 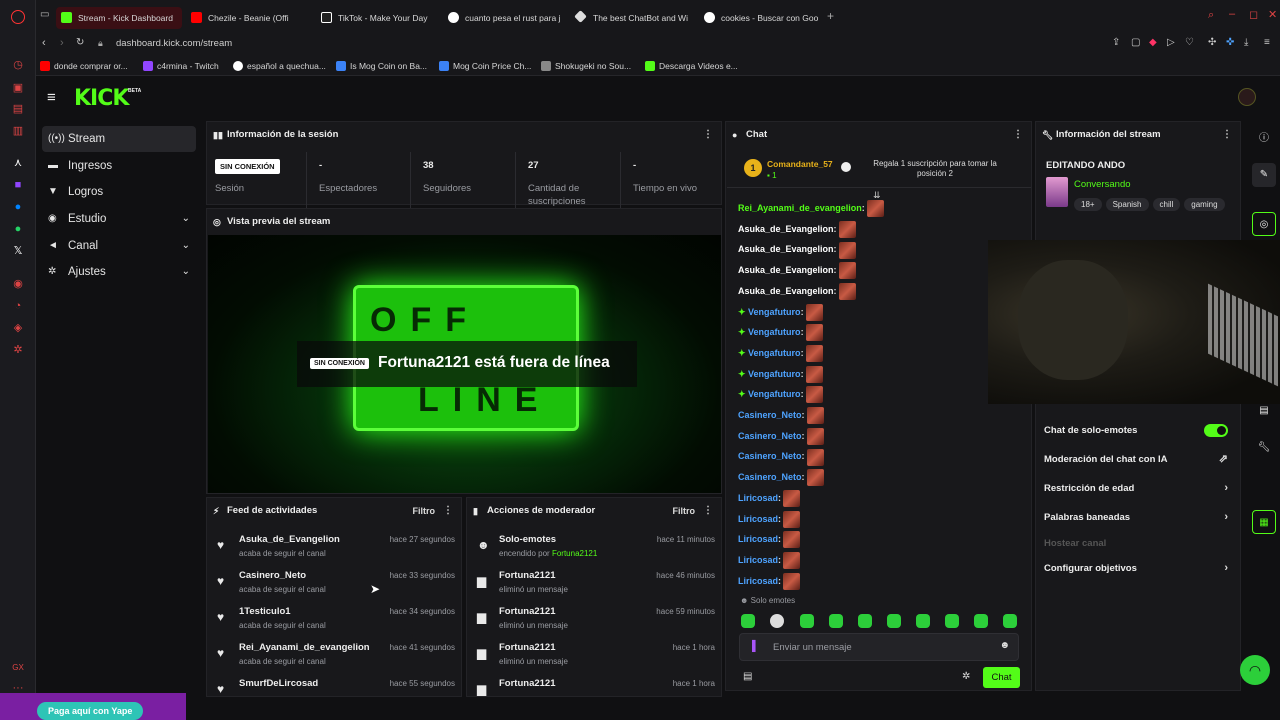 What do you see at coordinates (51, 97) in the screenshot?
I see `hamburger-menu-icon: ≡` at bounding box center [51, 97].